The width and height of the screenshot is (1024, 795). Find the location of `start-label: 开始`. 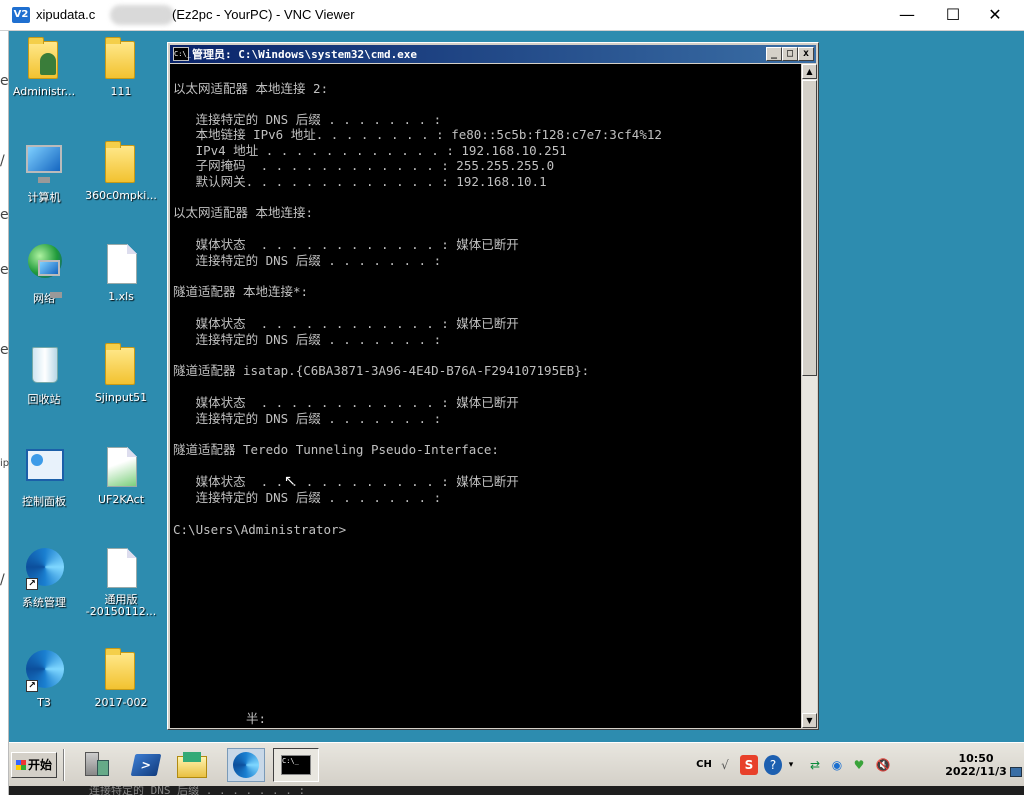

start-label: 开始 is located at coordinates (39, 765).